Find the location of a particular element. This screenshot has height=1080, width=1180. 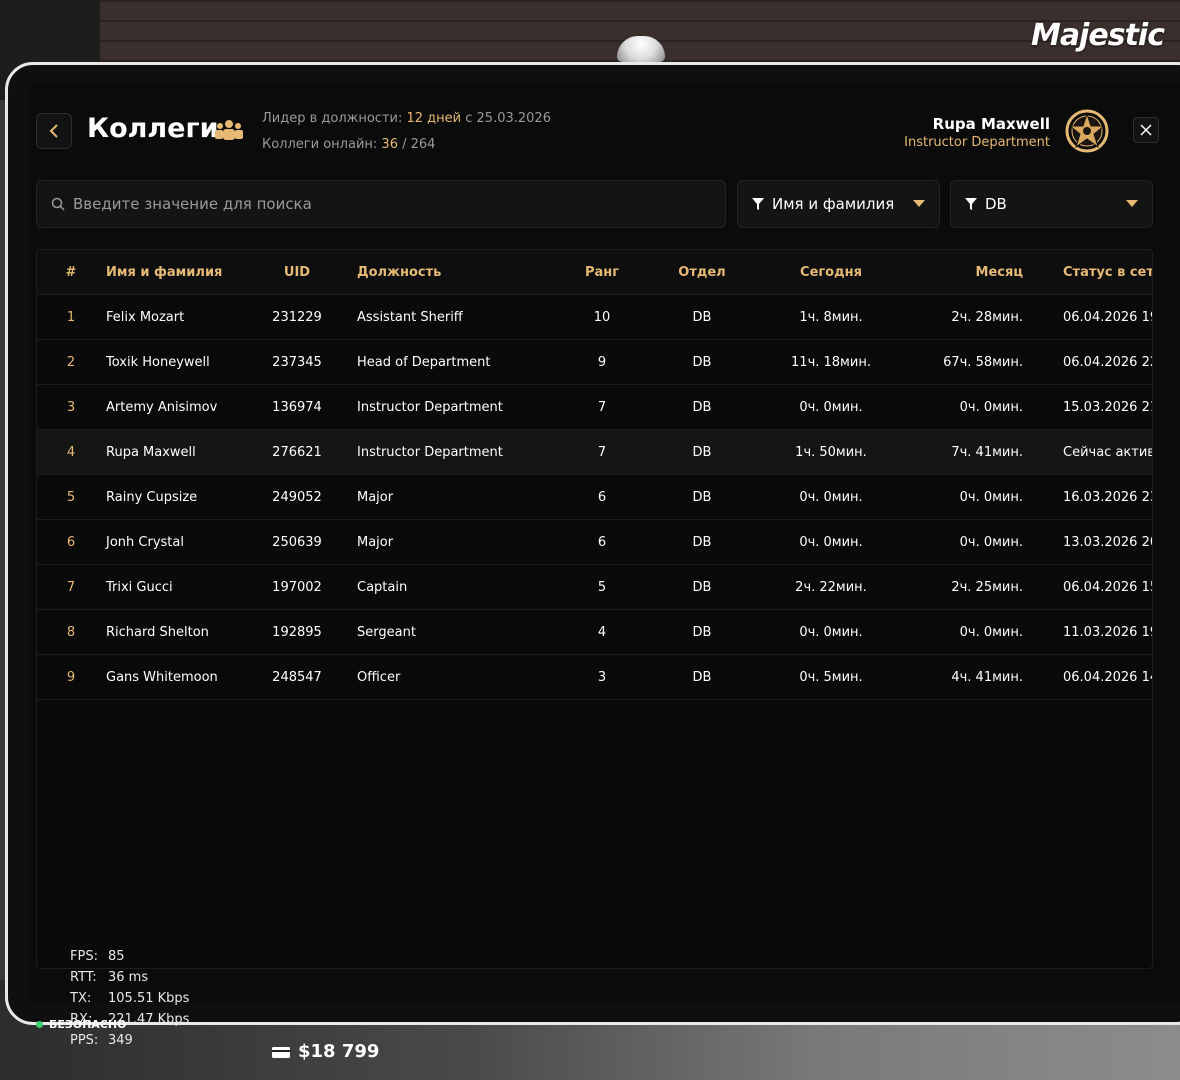

cell-name: Rainy Cupsize is located at coordinates (152, 497).